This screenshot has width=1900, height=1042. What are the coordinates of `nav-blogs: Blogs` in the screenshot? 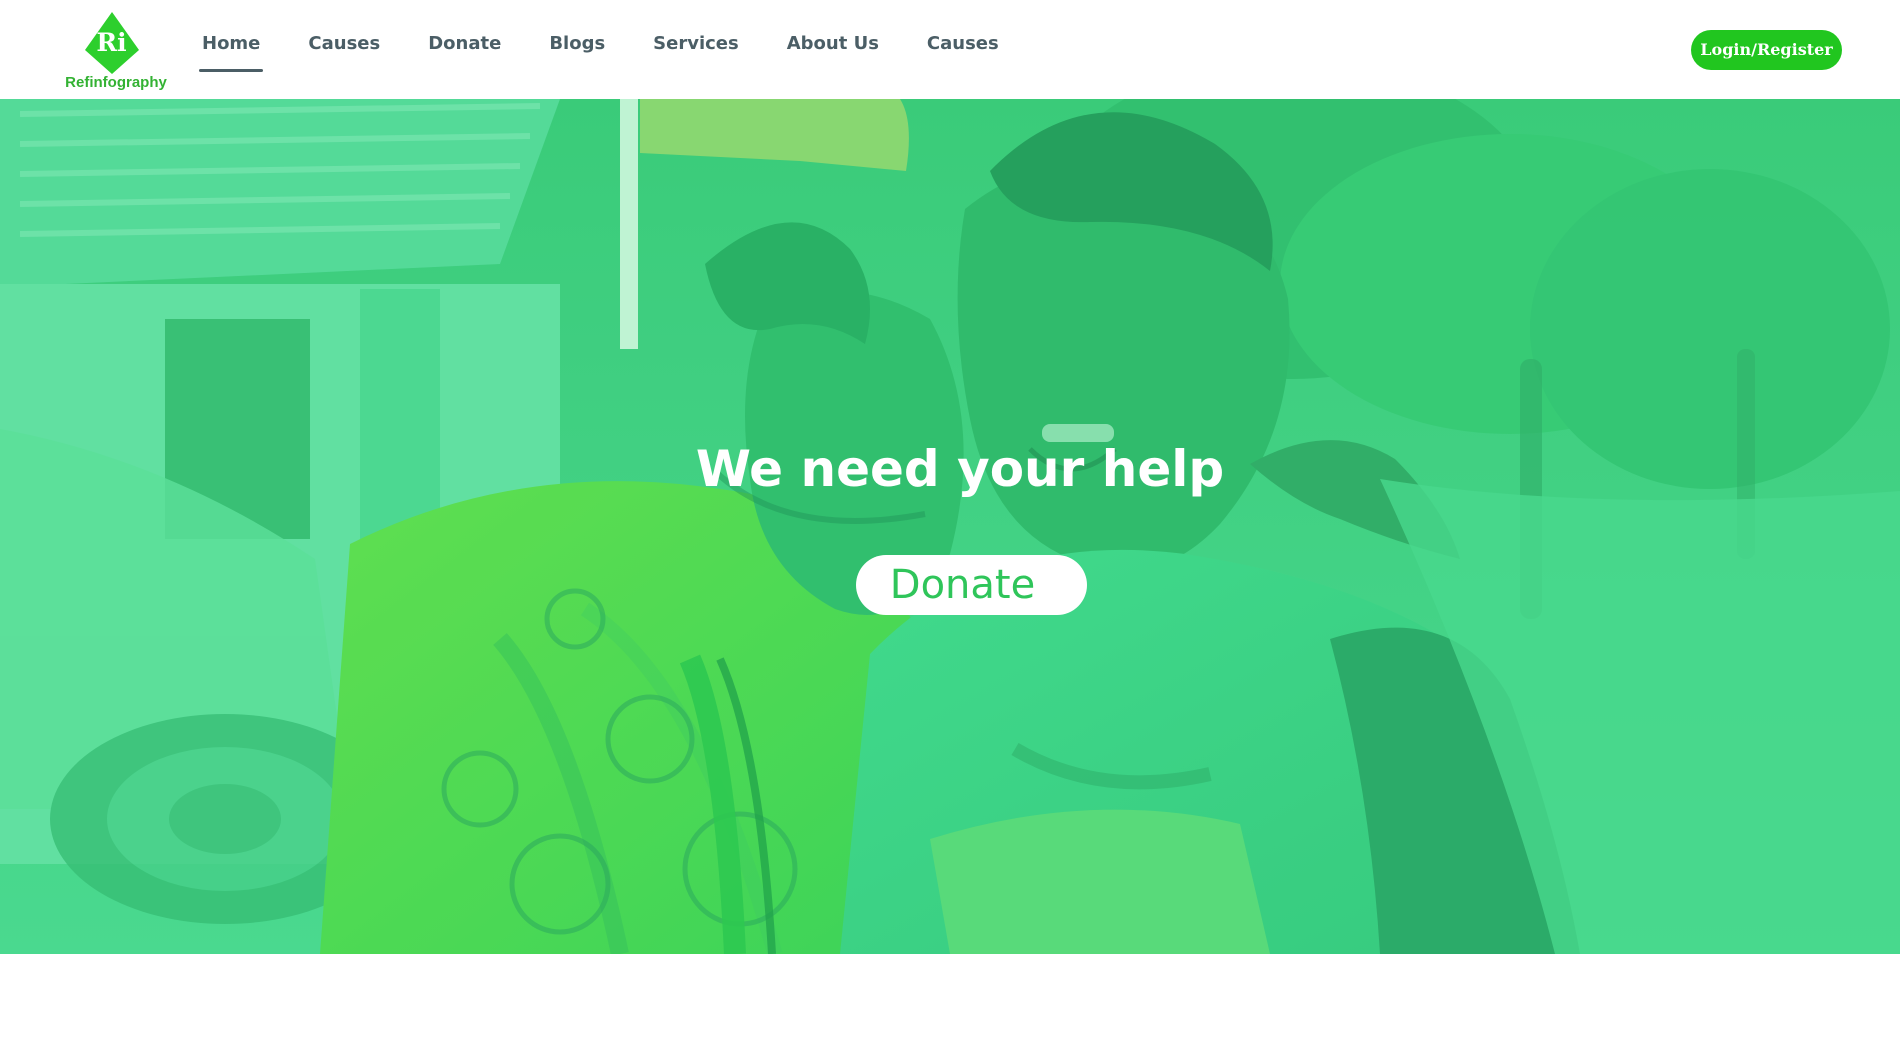 It's located at (577, 44).